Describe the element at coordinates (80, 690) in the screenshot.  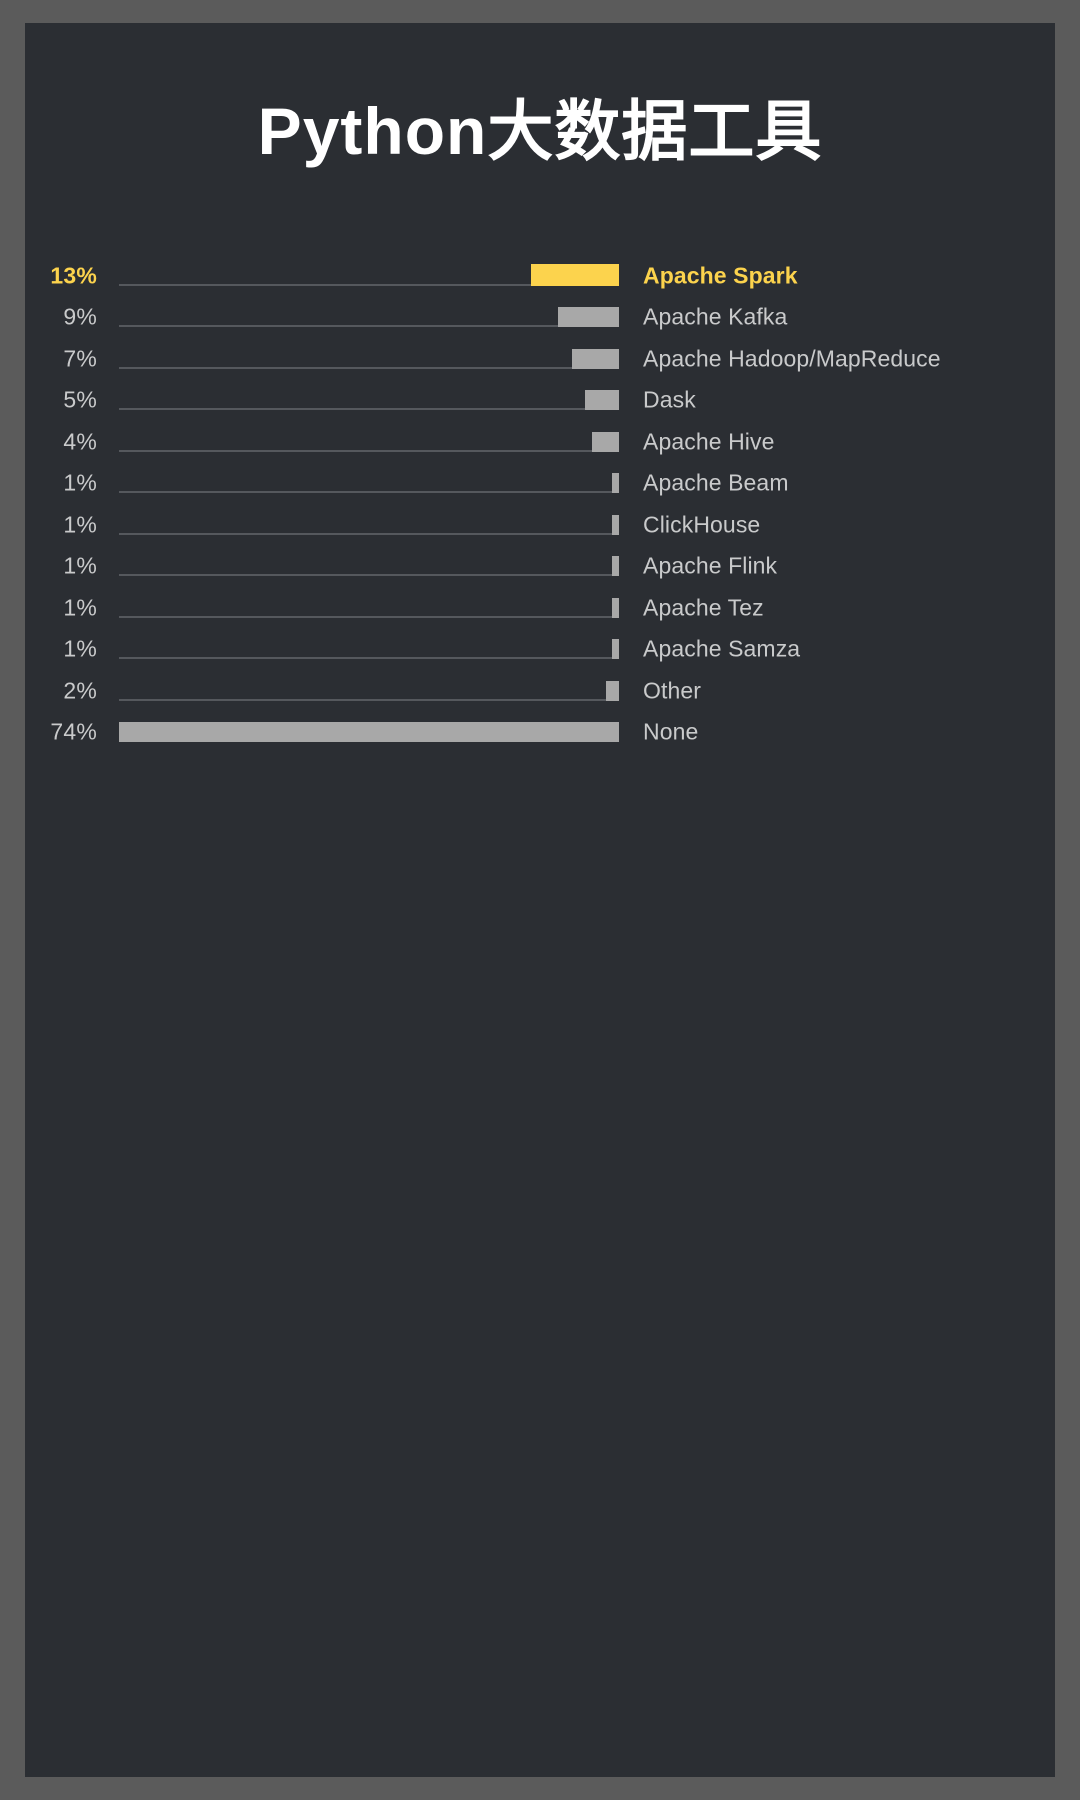
I see `bar-value-label: 2%` at that location.